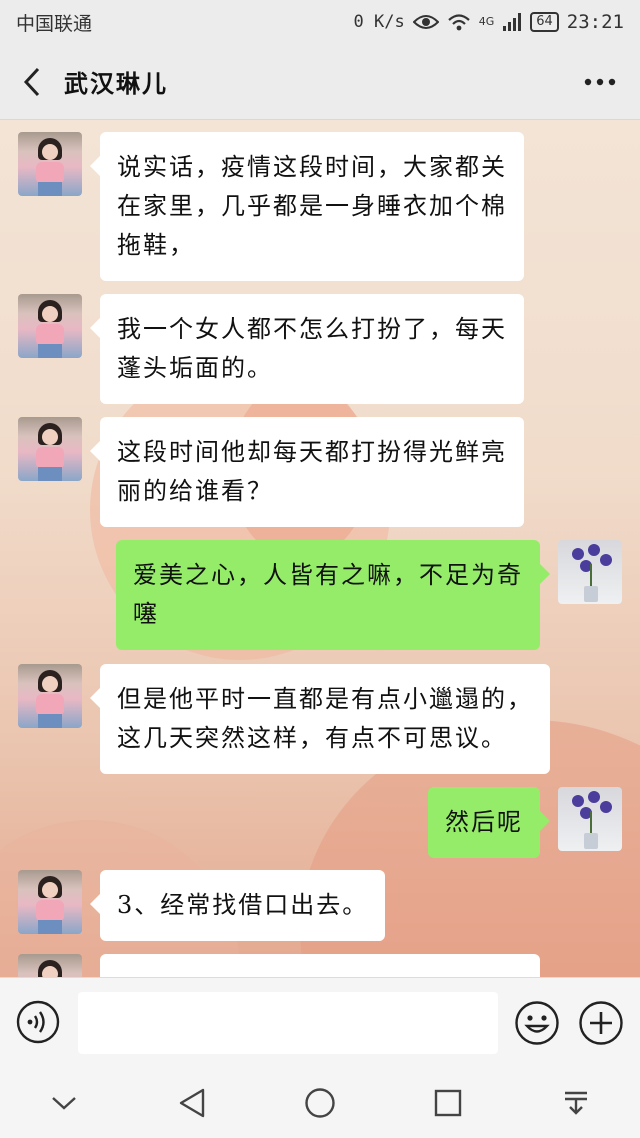 The image size is (640, 1138). I want to click on message-text-line: 说实话，疫情这段时间，大家都关, so click(312, 167).